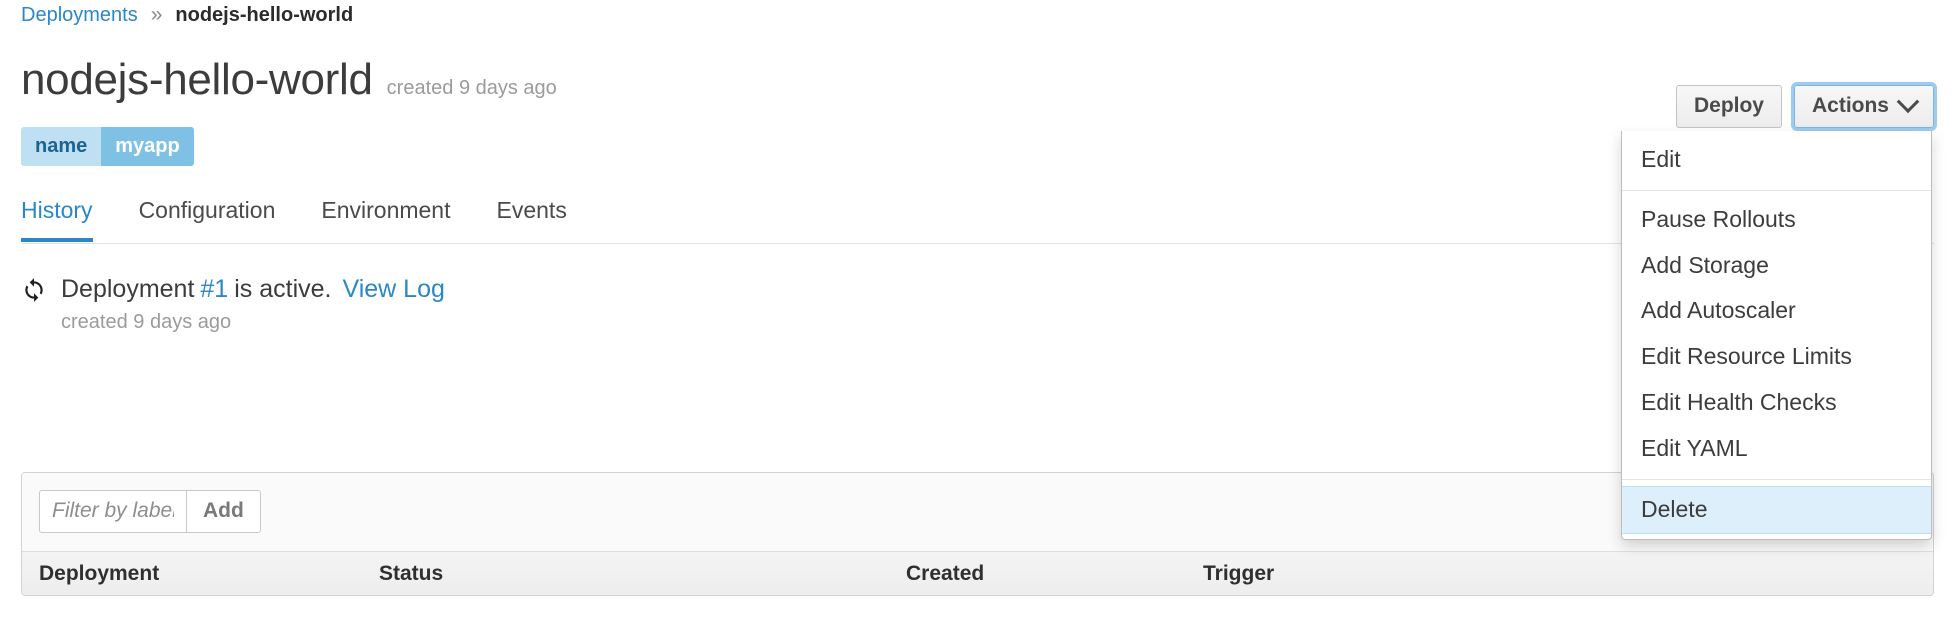  Describe the element at coordinates (471, 88) in the screenshot. I see `page-subtitle: created 9 days ago` at that location.